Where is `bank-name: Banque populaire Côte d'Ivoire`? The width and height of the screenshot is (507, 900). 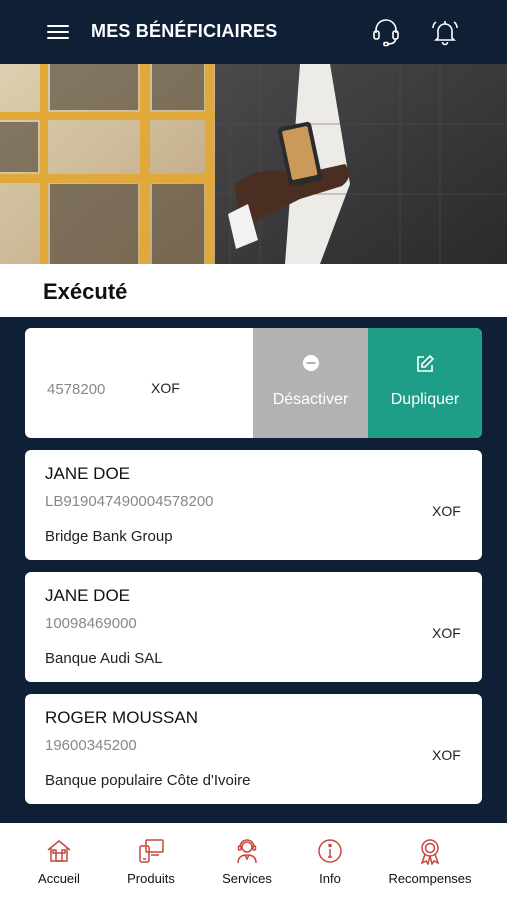 bank-name: Banque populaire Côte d'Ivoire is located at coordinates (148, 780).